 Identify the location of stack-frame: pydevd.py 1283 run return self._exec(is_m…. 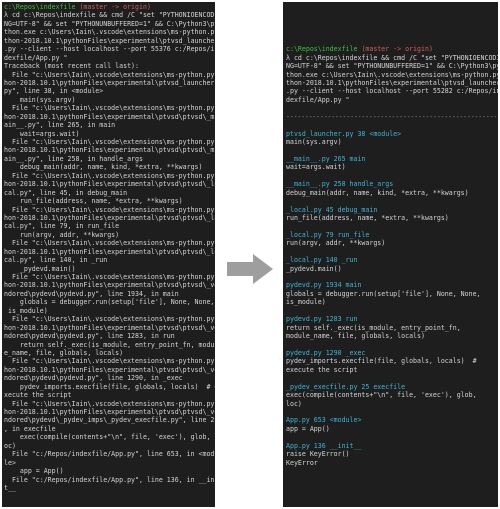
(390, 332).